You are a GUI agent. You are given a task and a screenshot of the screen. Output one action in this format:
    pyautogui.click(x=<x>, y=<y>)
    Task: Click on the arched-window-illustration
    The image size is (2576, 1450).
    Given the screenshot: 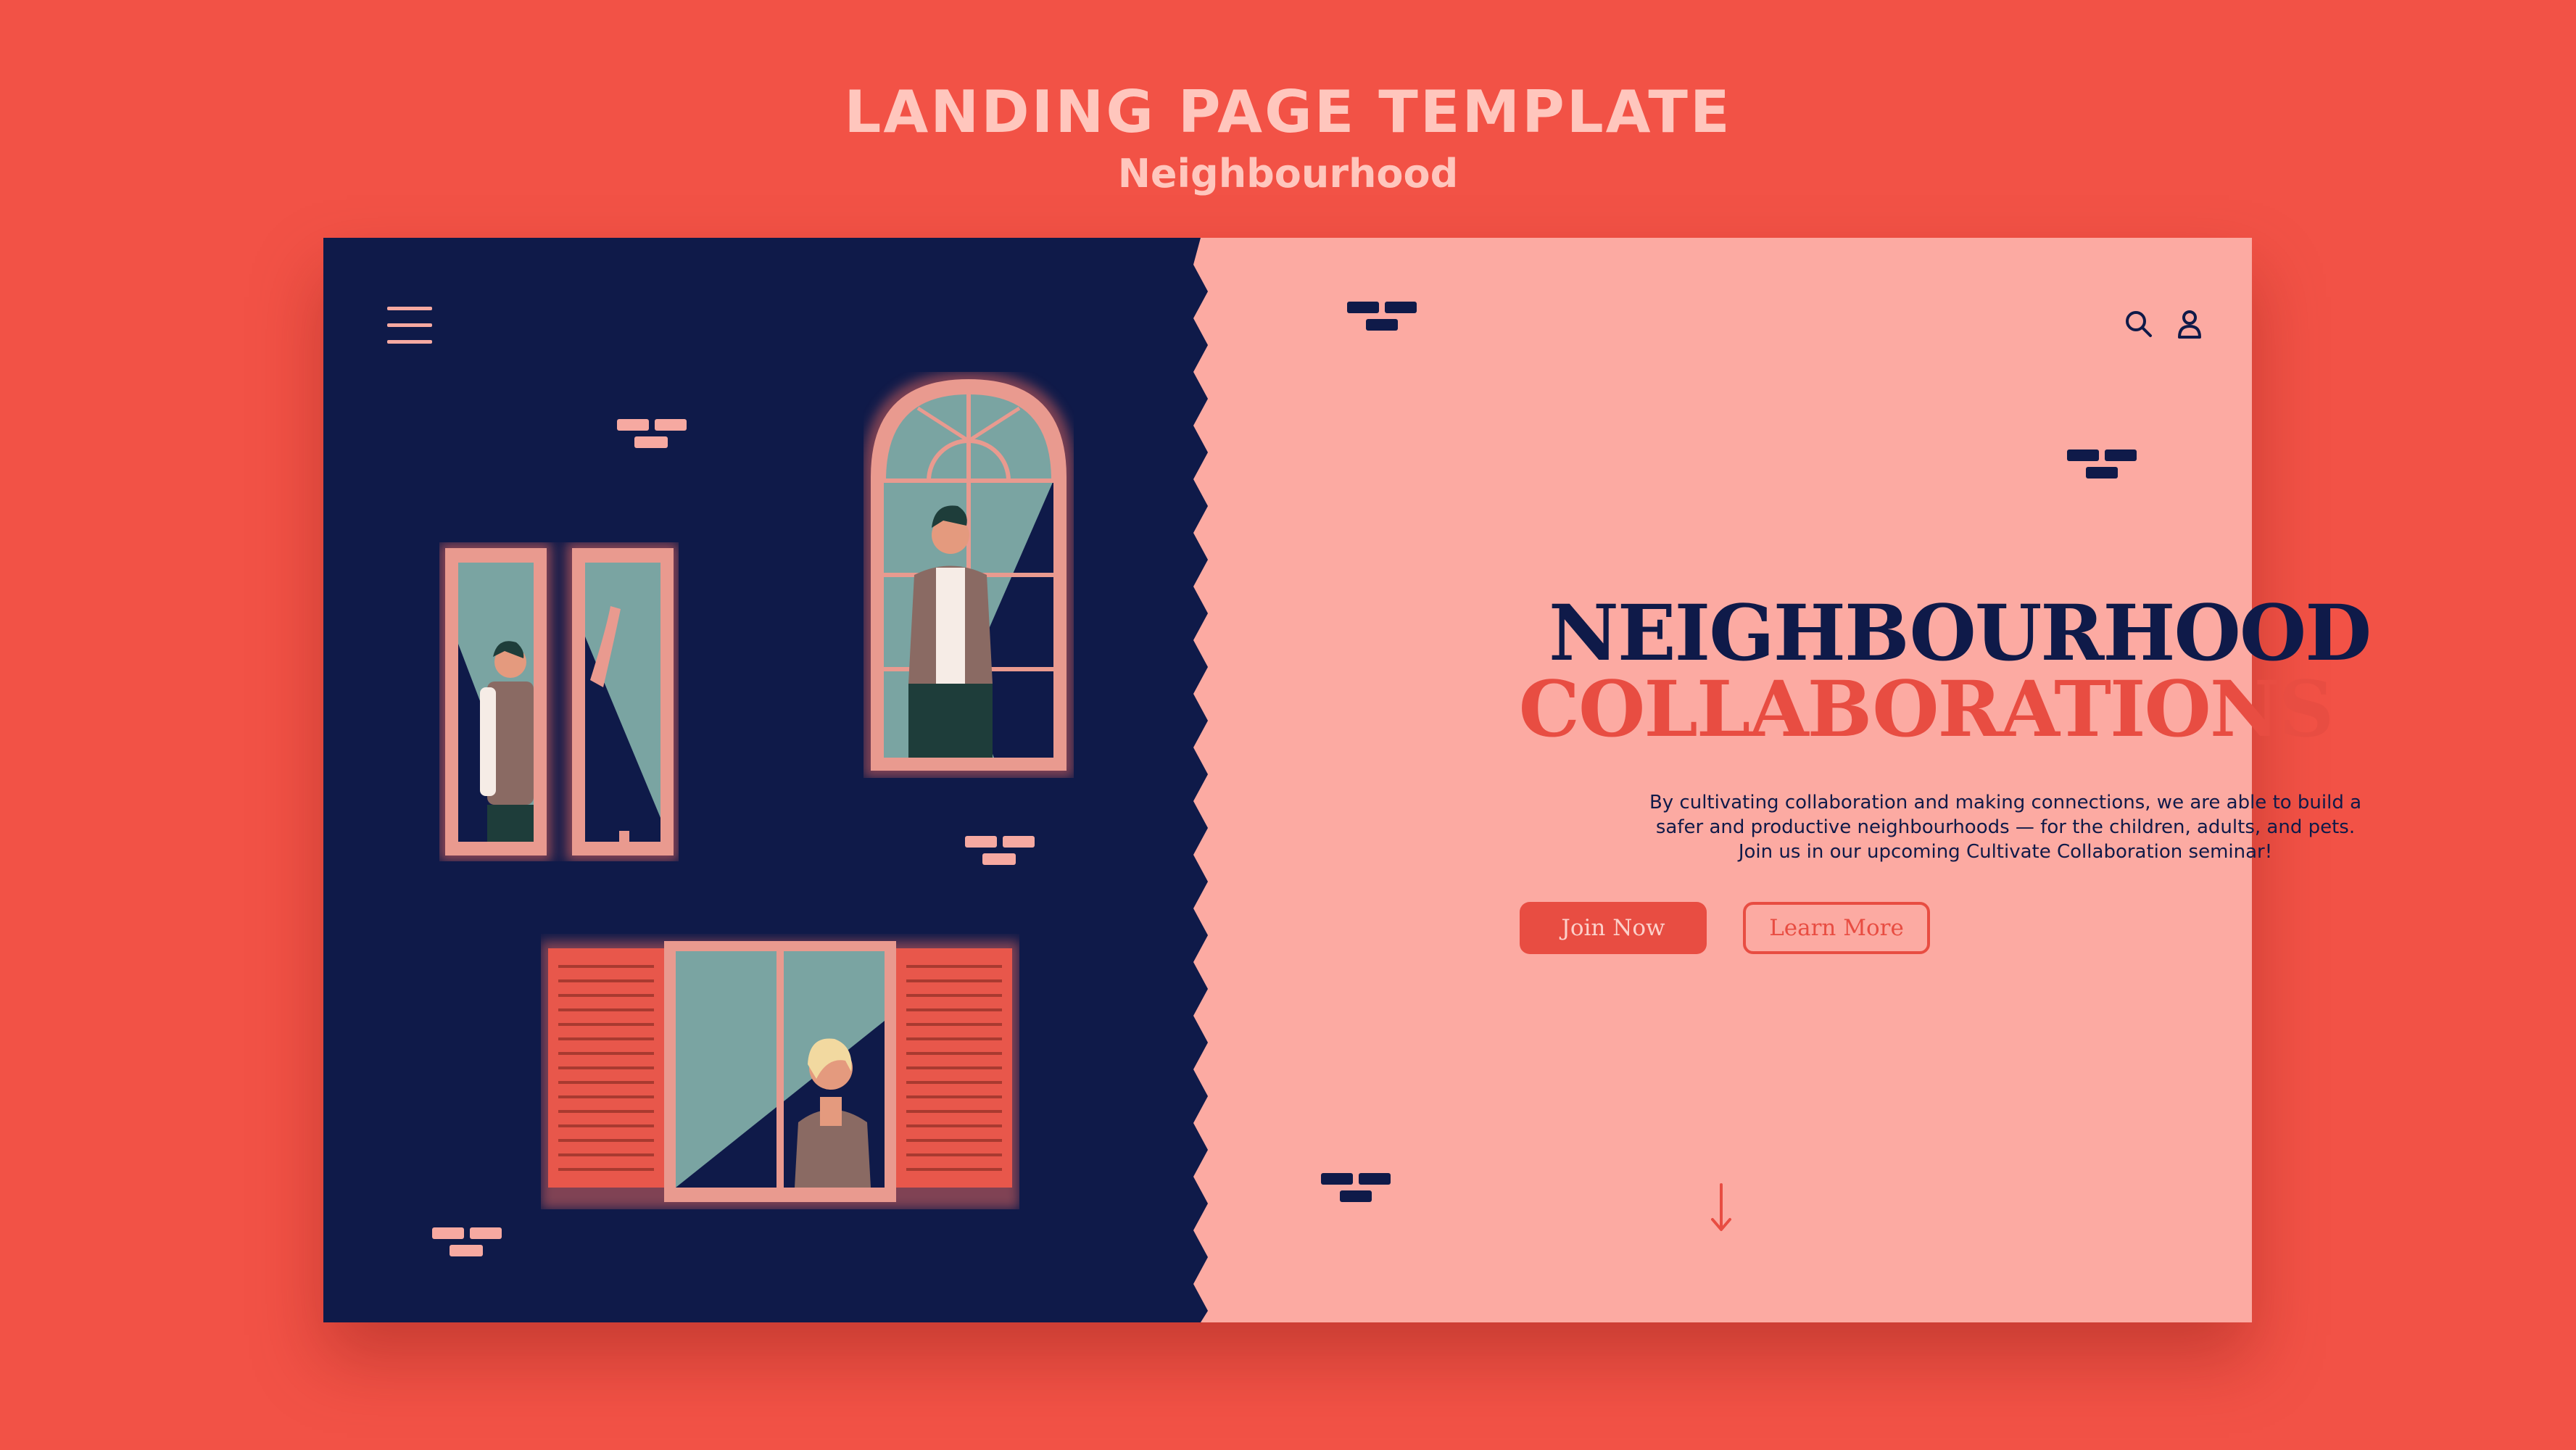 What is the action you would take?
    pyautogui.click(x=969, y=575)
    